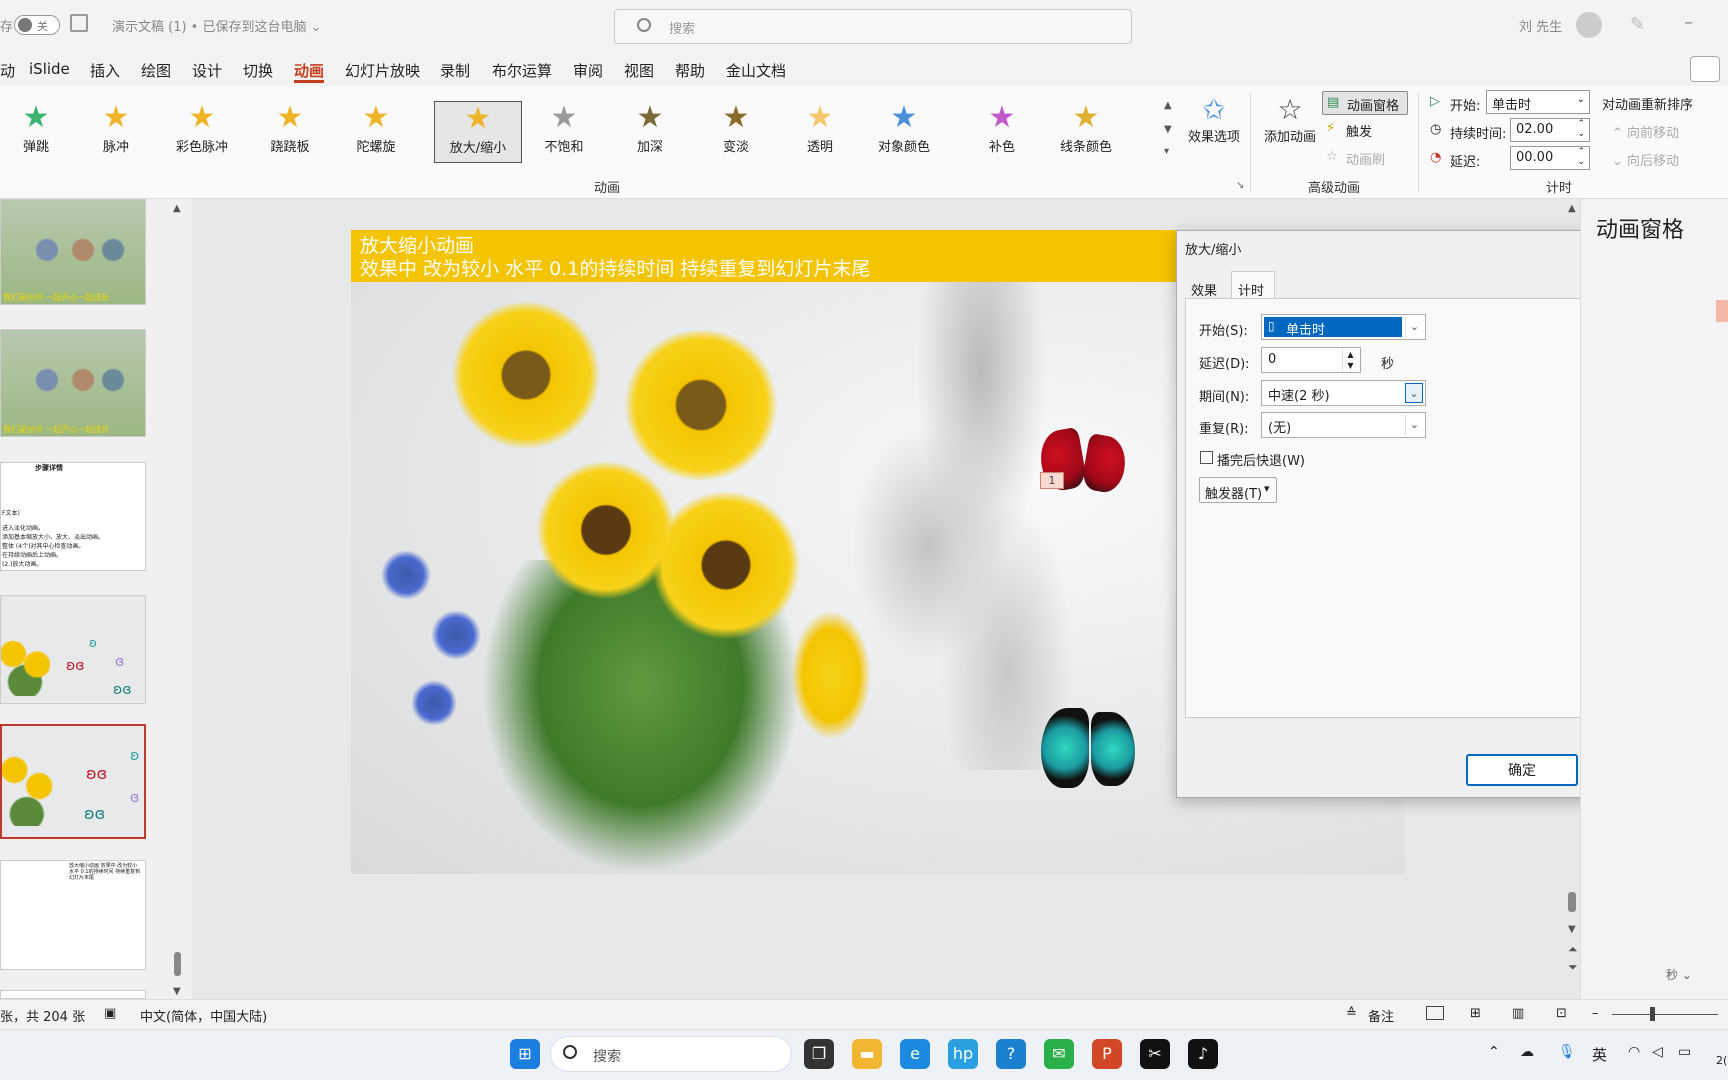 The width and height of the screenshot is (1728, 1080). Describe the element at coordinates (177, 991) in the screenshot. I see `thumbs-scroll-down: ▼` at that location.